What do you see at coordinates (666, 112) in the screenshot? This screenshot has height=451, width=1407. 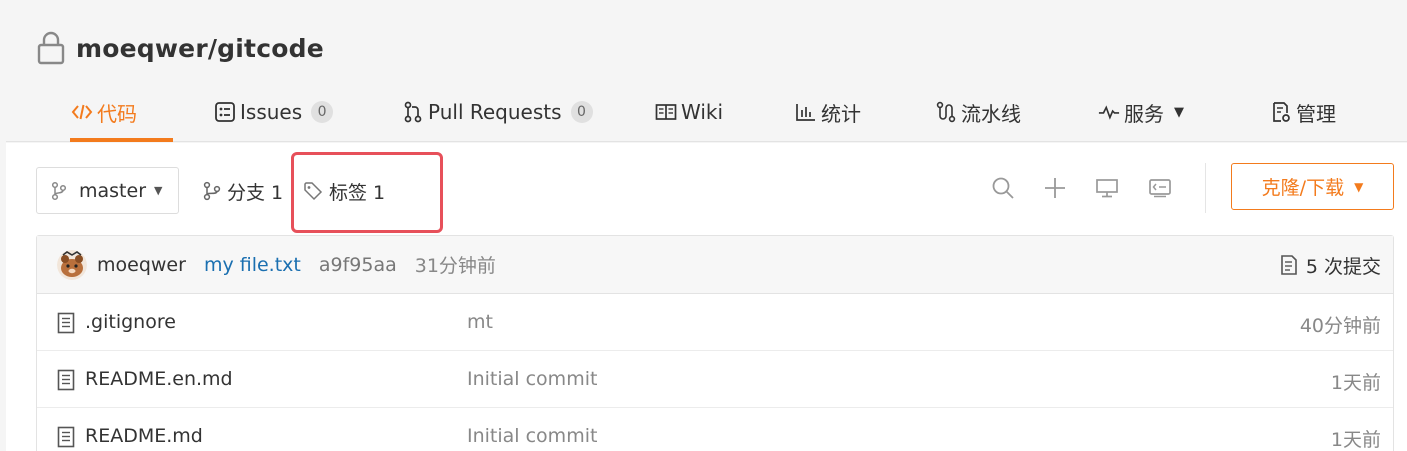 I see `book-icon` at bounding box center [666, 112].